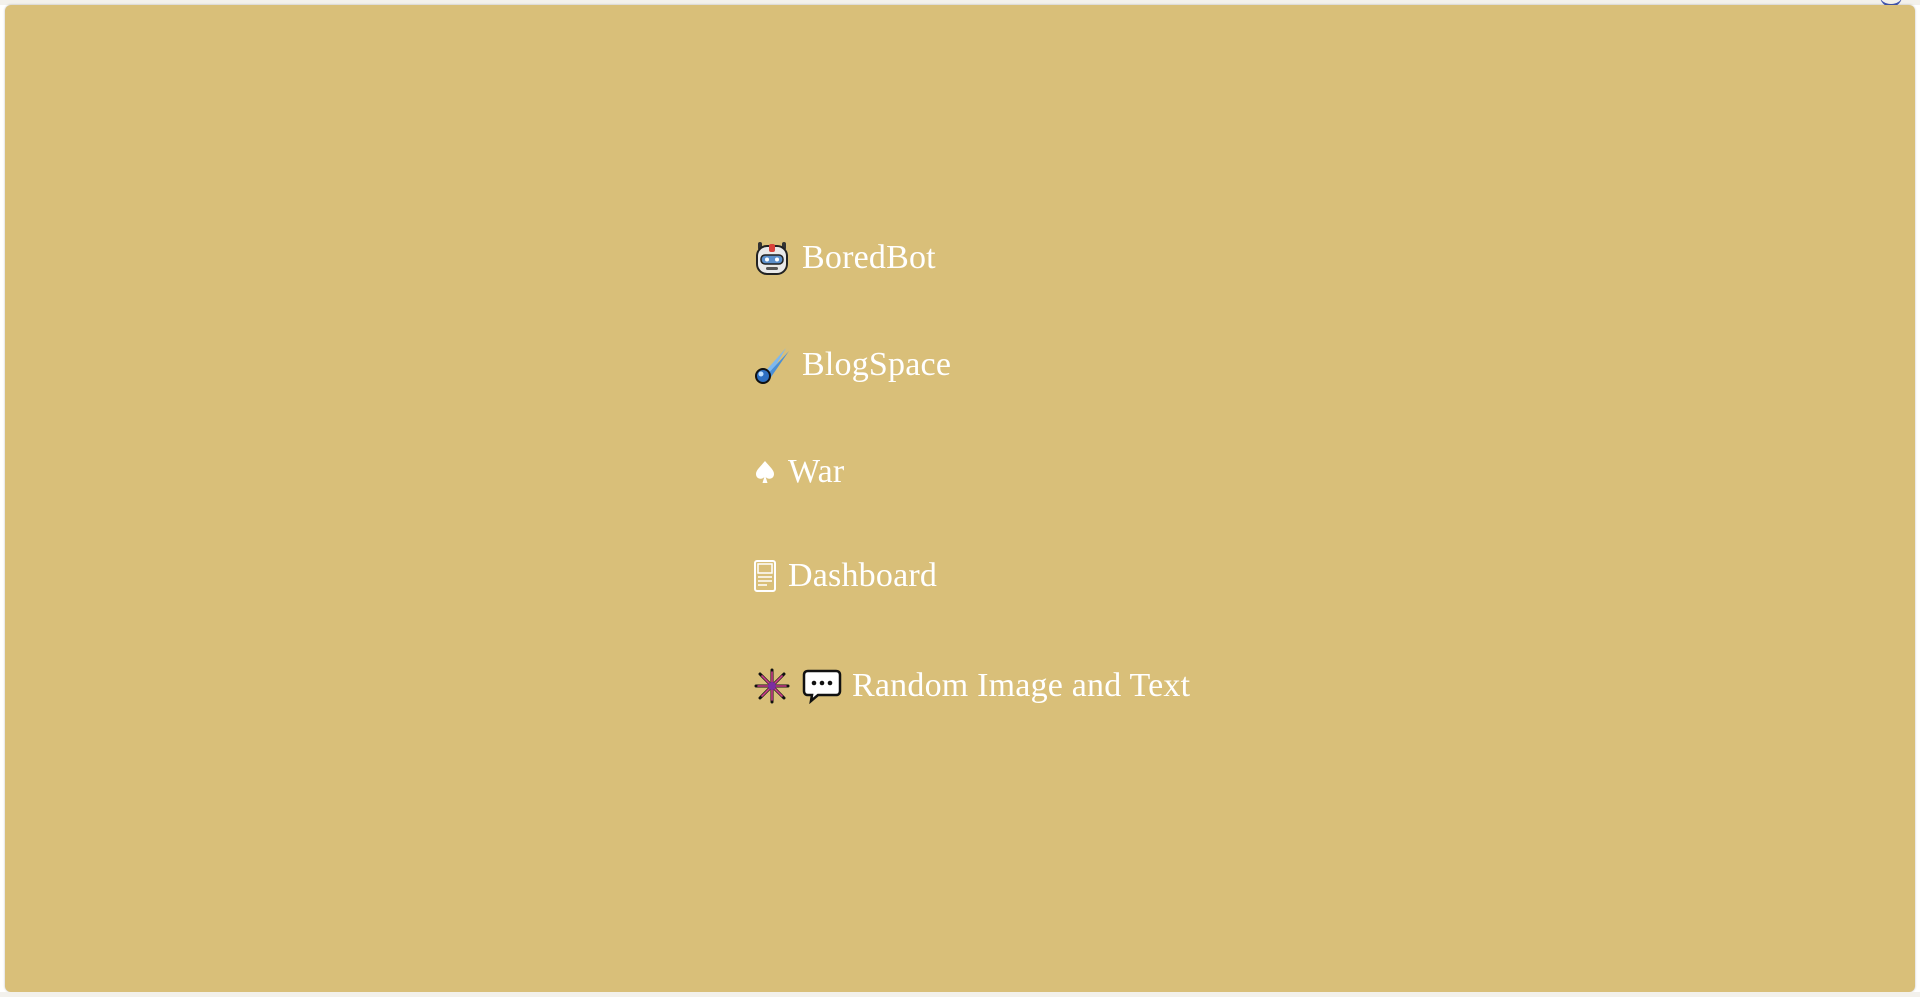 This screenshot has height=997, width=1920. I want to click on robot-icon, so click(772, 258).